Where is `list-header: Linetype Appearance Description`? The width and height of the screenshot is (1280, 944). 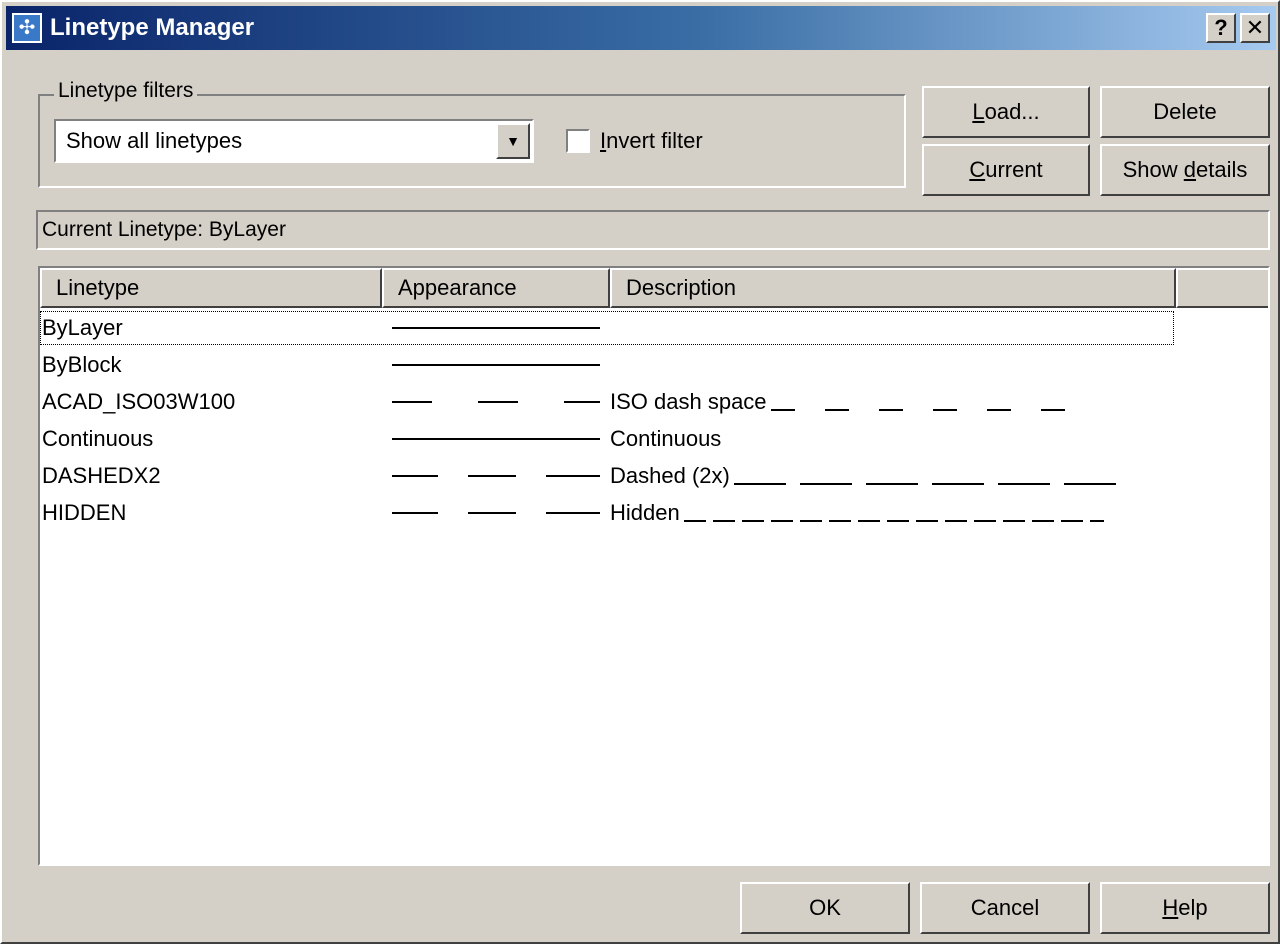
list-header: Linetype Appearance Description is located at coordinates (654, 288).